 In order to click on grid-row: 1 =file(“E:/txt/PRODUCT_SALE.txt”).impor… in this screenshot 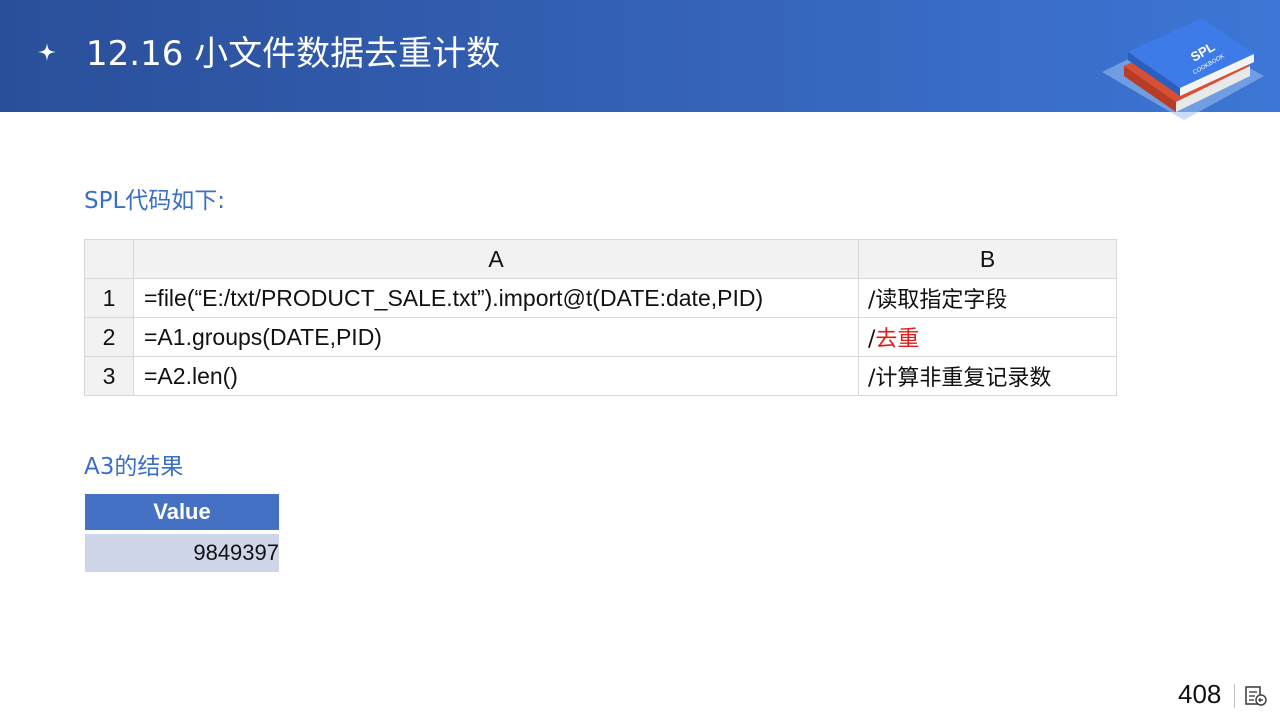, I will do `click(600, 298)`.